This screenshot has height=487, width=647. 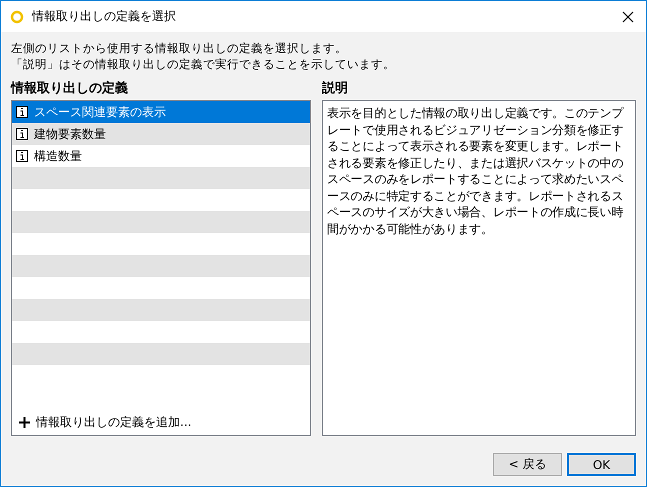 What do you see at coordinates (628, 16) in the screenshot?
I see `close-icon` at bounding box center [628, 16].